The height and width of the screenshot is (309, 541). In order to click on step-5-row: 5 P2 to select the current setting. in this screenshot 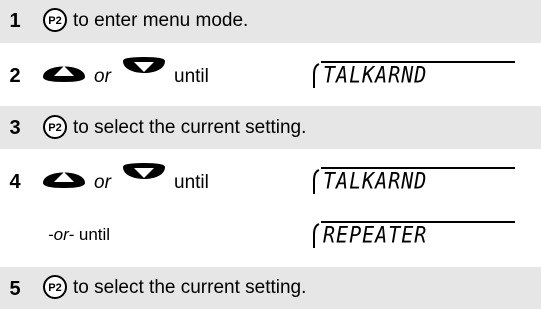, I will do `click(270, 288)`.